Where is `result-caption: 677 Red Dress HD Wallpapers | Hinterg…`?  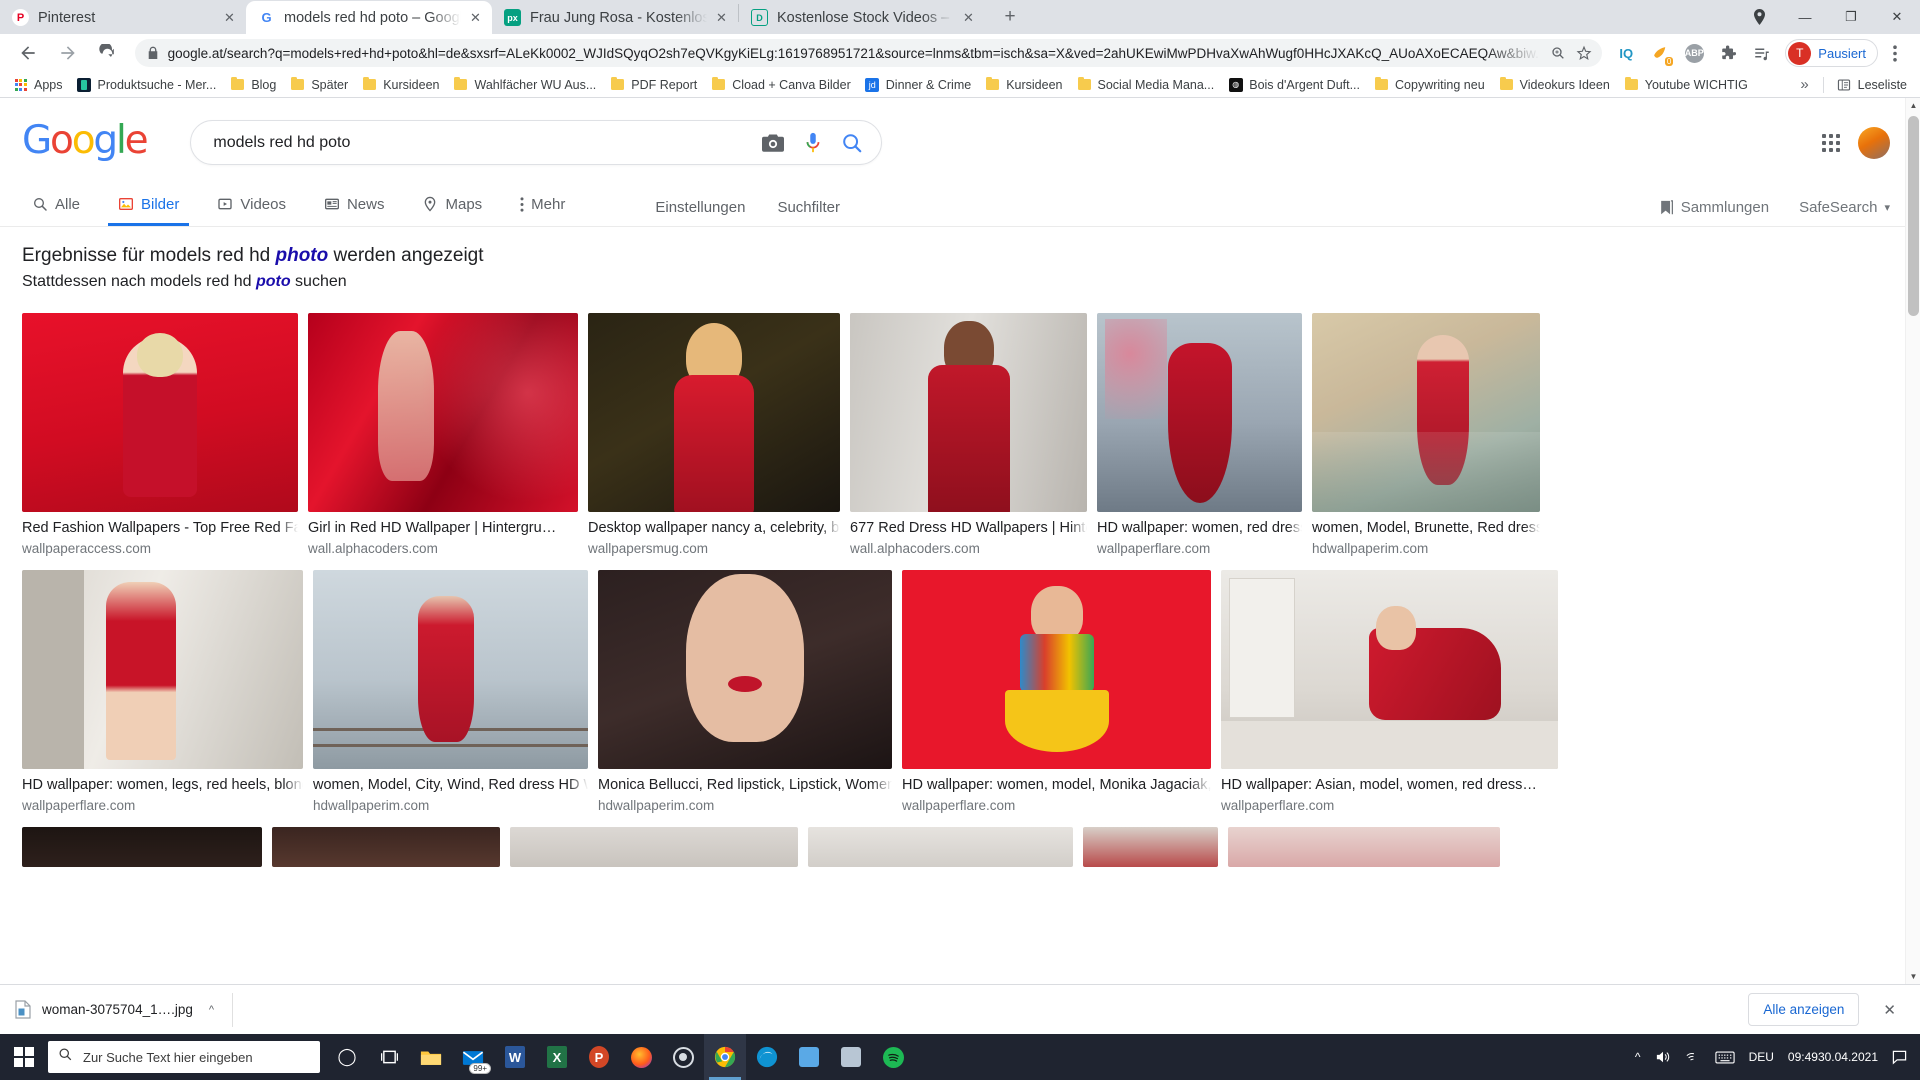 result-caption: 677 Red Dress HD Wallpapers | Hinterg… is located at coordinates (968, 528).